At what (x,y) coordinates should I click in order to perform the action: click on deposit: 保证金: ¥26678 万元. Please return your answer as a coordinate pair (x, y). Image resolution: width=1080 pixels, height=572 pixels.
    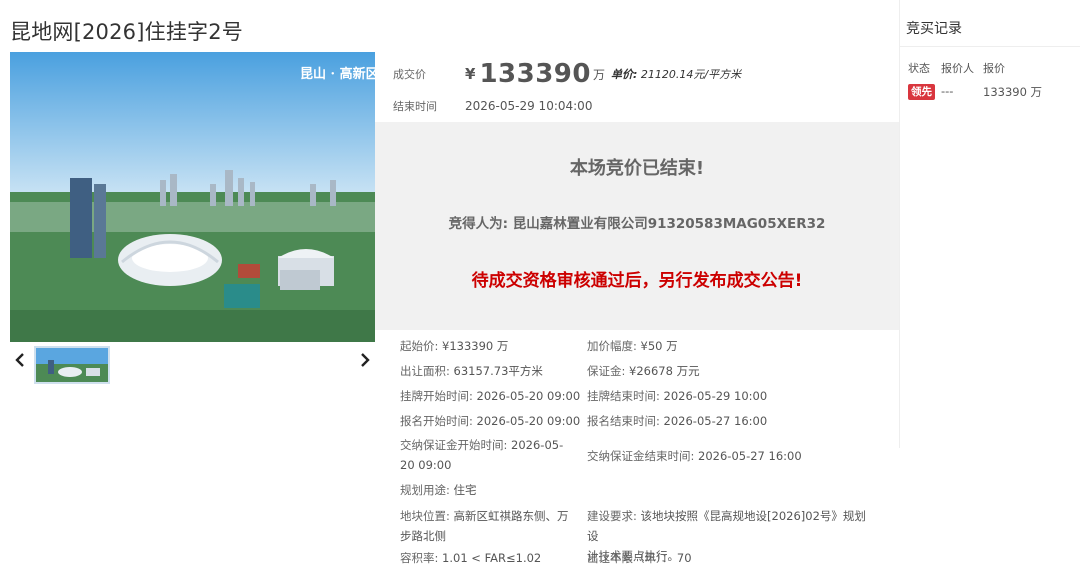
    Looking at the image, I should click on (643, 371).